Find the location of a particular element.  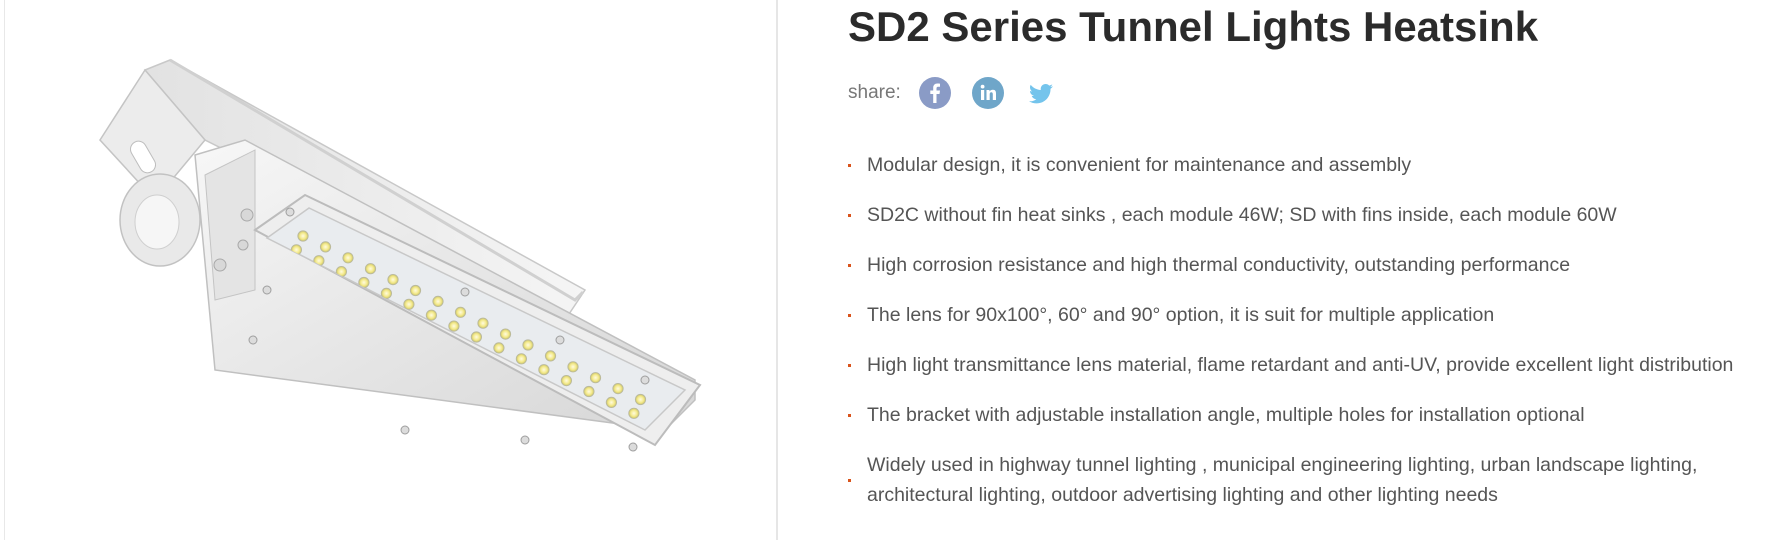

twitter-icon is located at coordinates (1041, 93).